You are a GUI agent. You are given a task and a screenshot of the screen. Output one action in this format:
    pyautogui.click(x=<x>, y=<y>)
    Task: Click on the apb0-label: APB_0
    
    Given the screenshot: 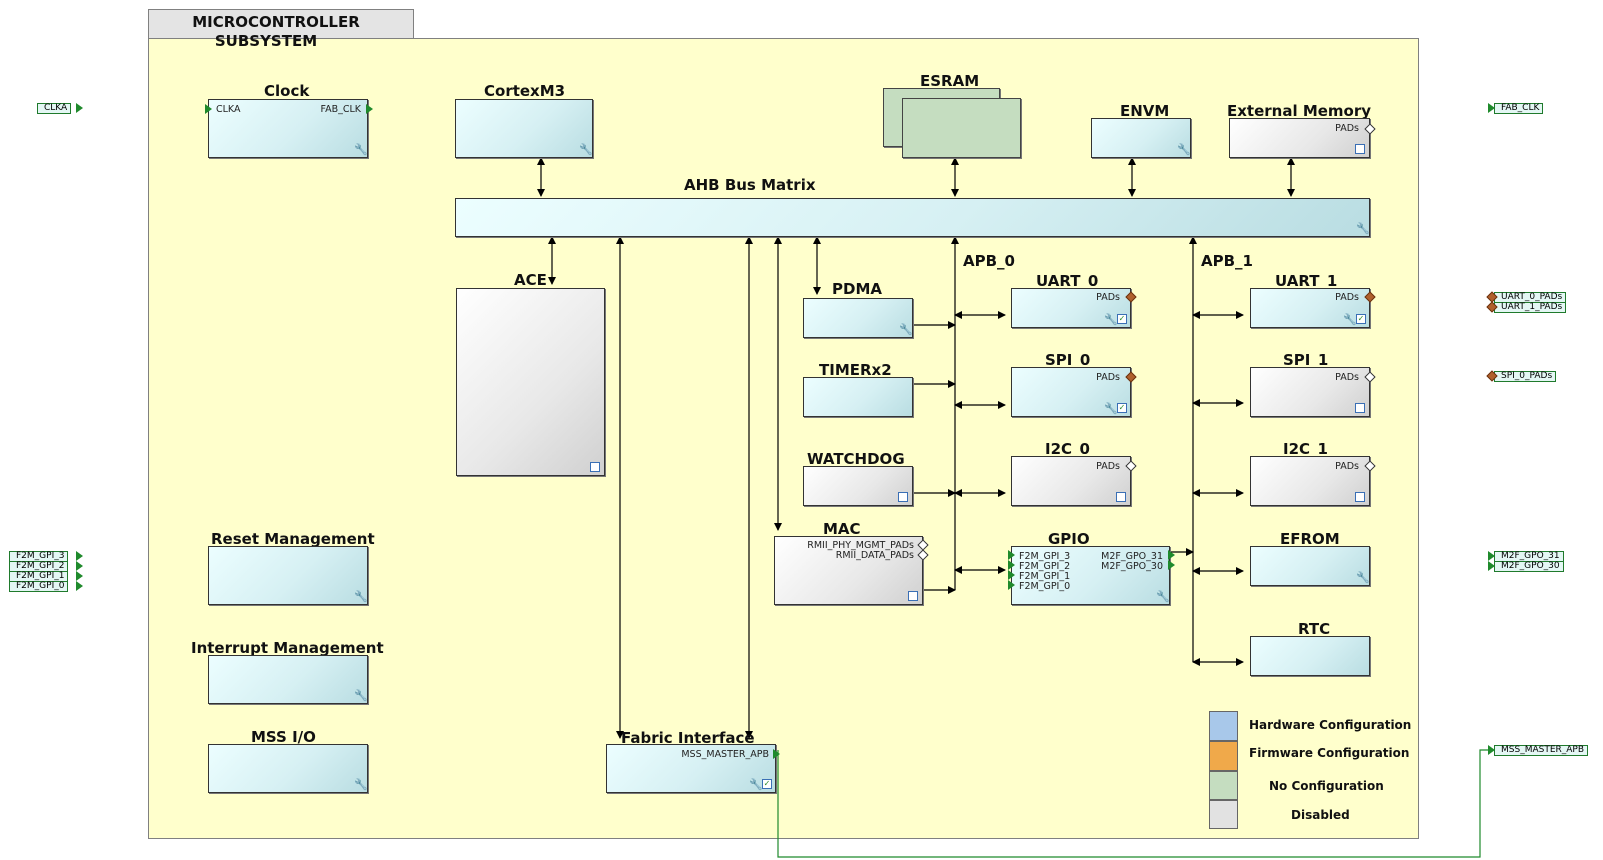 What is the action you would take?
    pyautogui.click(x=989, y=261)
    